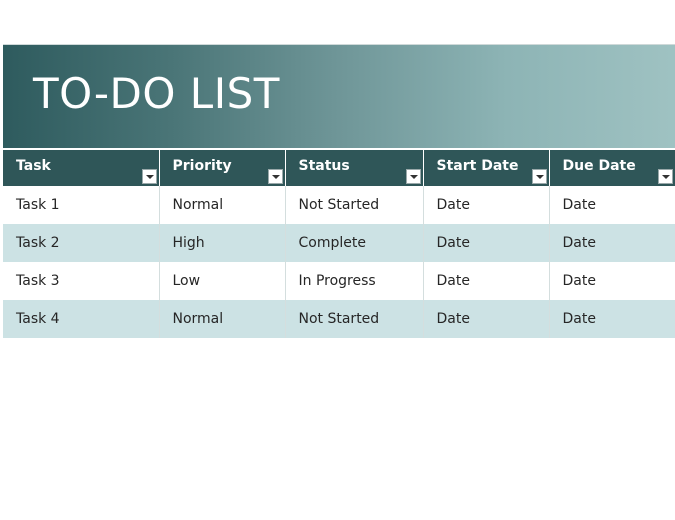 This screenshot has height=520, width=675. I want to click on page-title: TO-DO LIST, so click(156, 94).